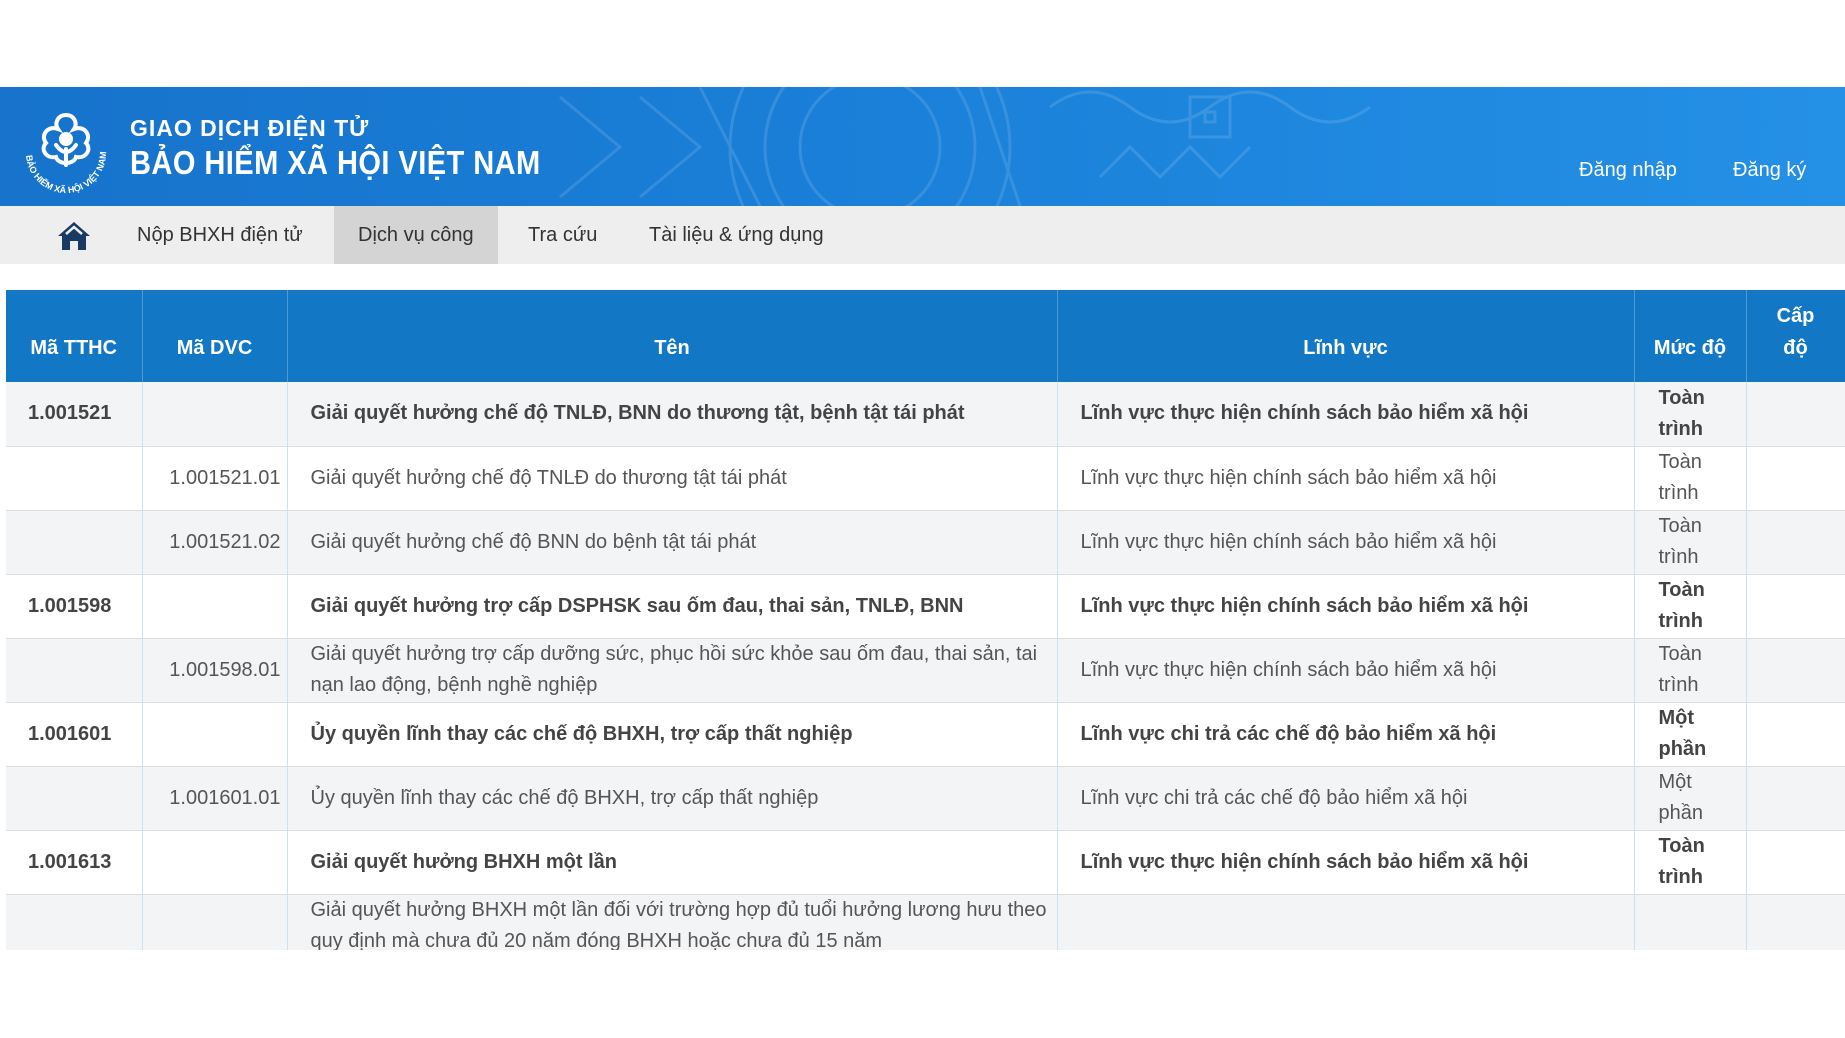  What do you see at coordinates (66, 153) in the screenshot?
I see `bhxh-logo-icon: BẢO HIỂM XÃ HỘI VIỆT NAM` at bounding box center [66, 153].